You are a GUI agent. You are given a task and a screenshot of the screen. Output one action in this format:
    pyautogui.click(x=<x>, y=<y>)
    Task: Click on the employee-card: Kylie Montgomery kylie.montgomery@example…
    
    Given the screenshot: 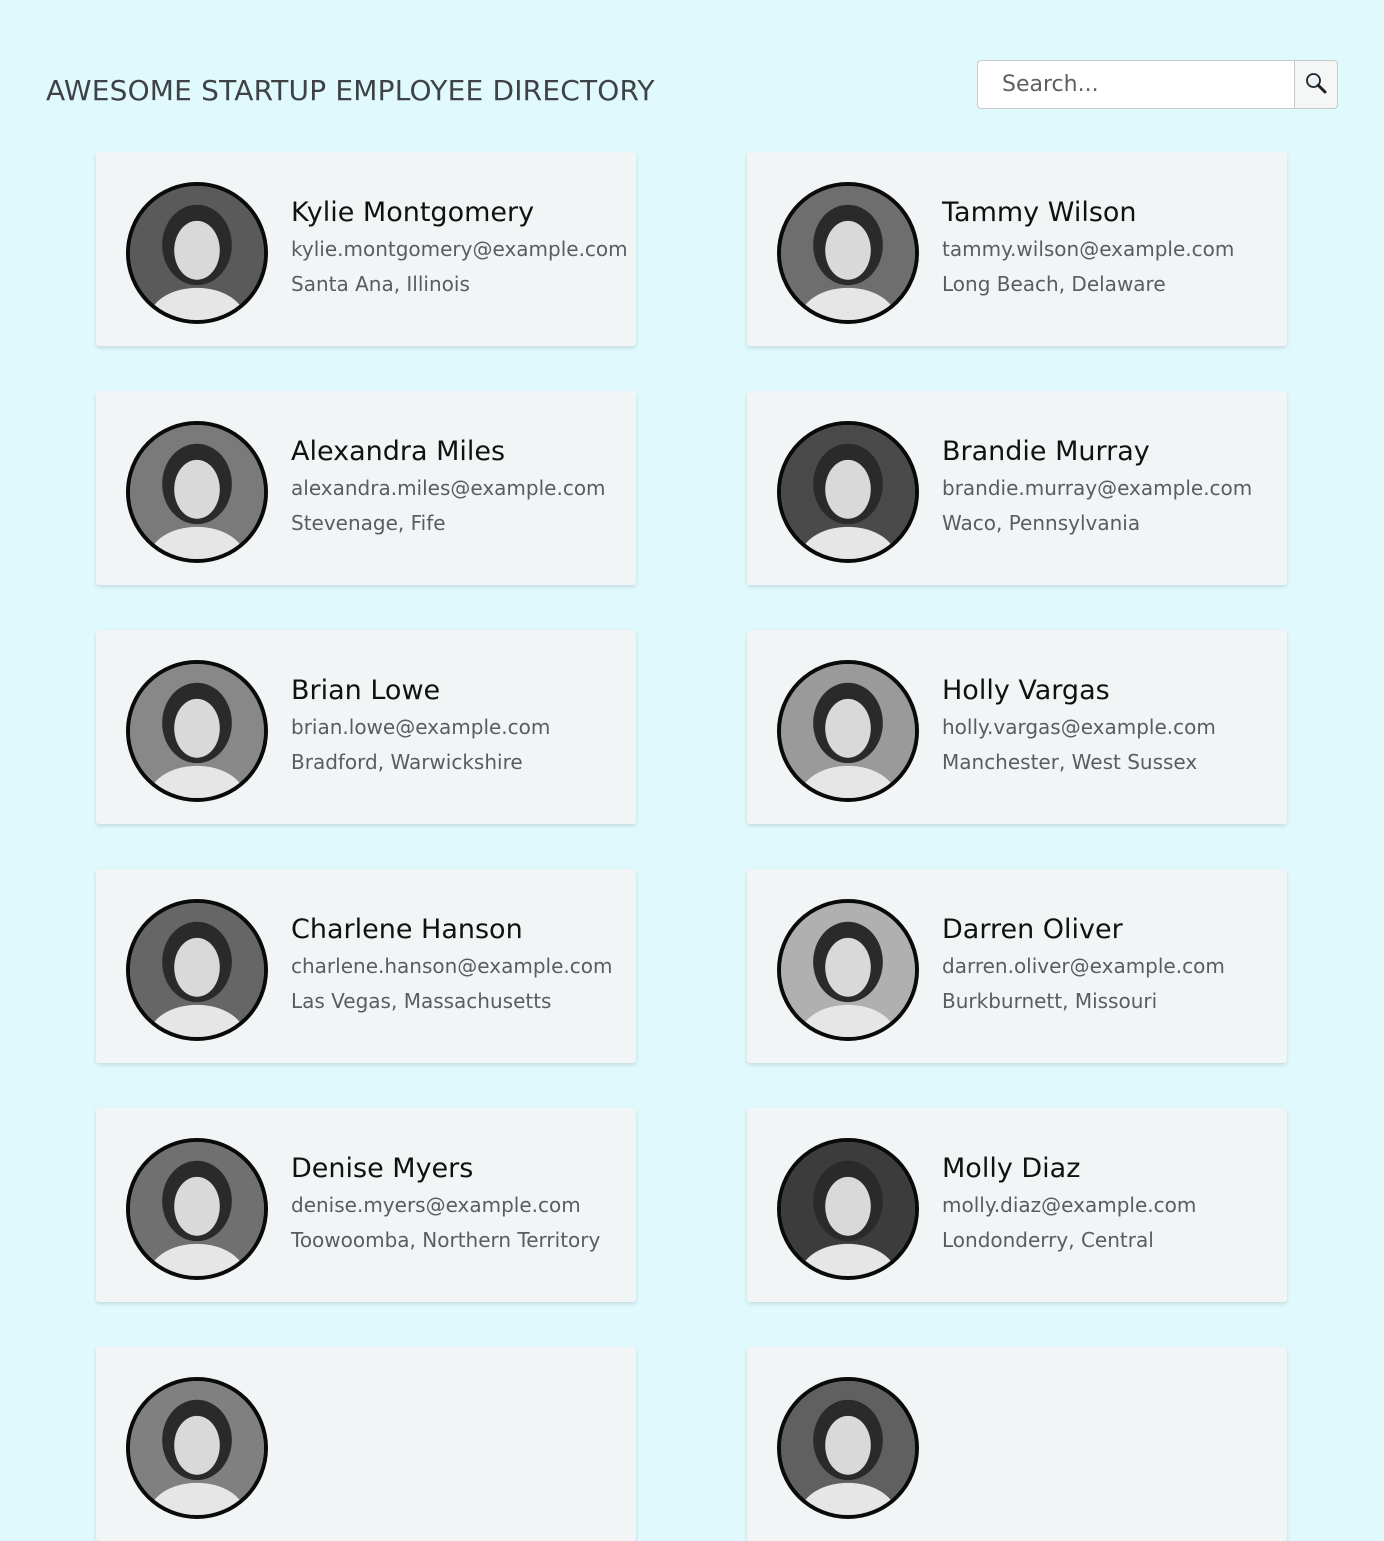 What is the action you would take?
    pyautogui.click(x=366, y=249)
    